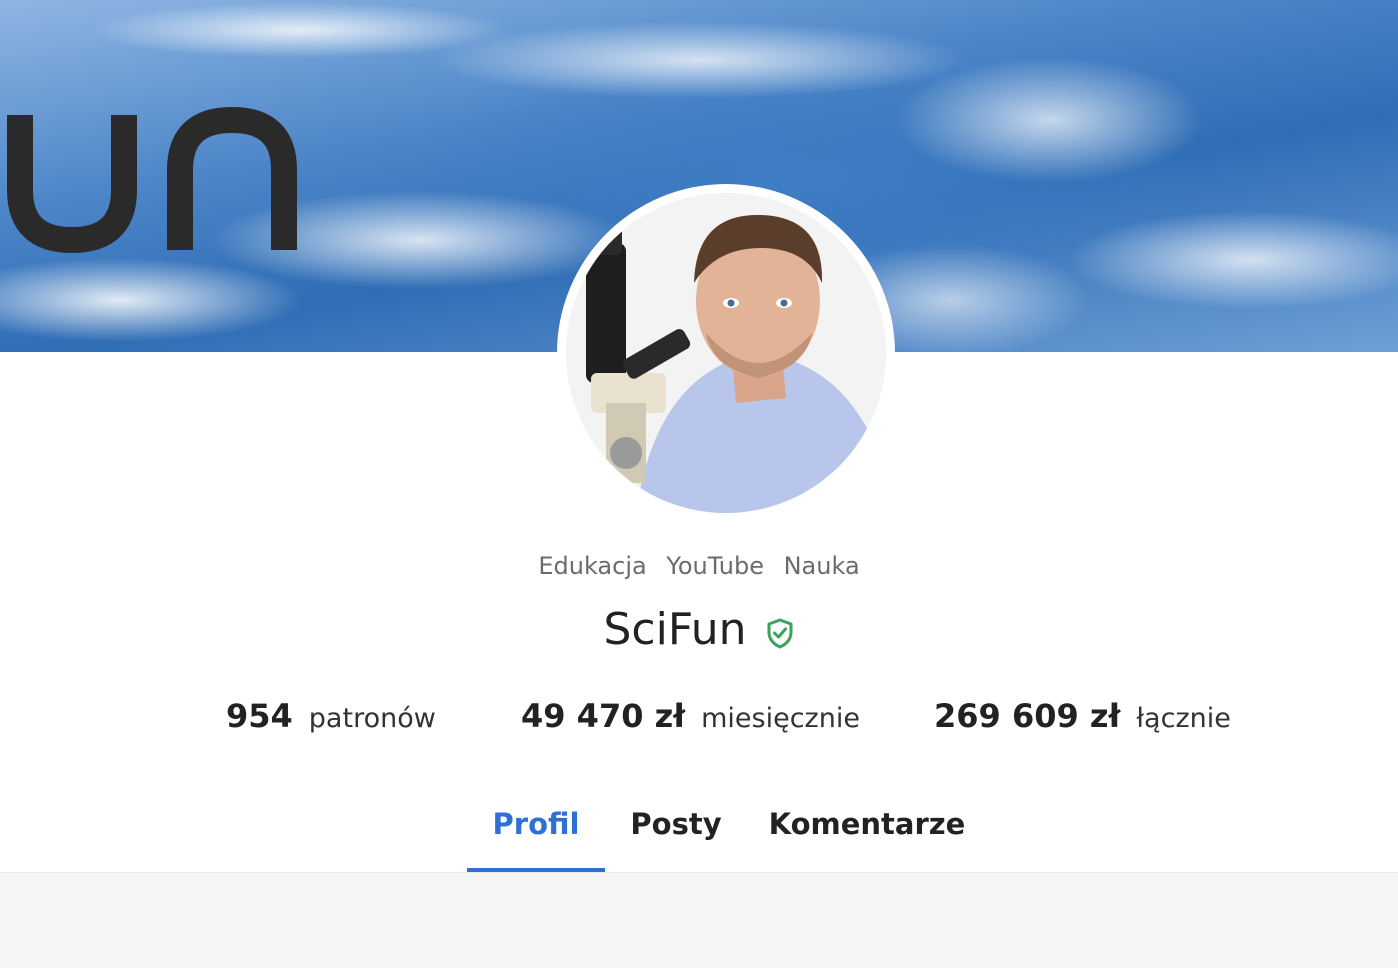 The width and height of the screenshot is (1398, 968). What do you see at coordinates (715, 566) in the screenshot?
I see `tag-youtube: YouTube` at bounding box center [715, 566].